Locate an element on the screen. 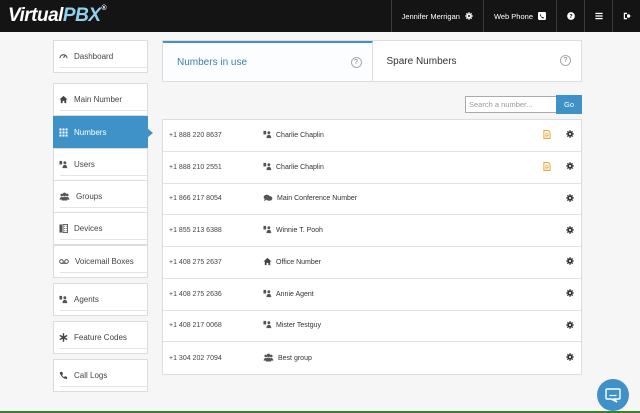 This screenshot has width=640, height=413. phone-number: +1 866 217 8054 is located at coordinates (195, 198).